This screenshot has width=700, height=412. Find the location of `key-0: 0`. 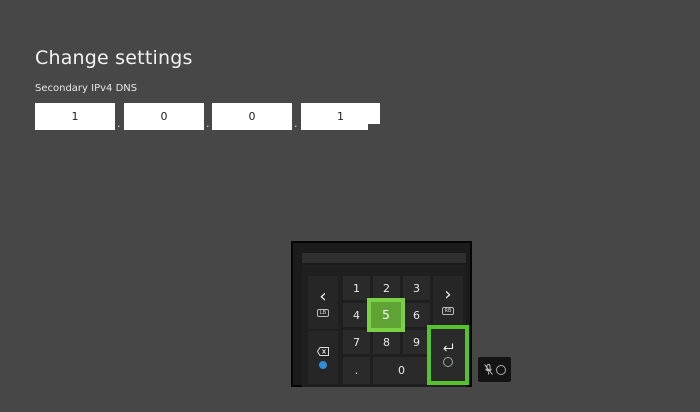

key-0: 0 is located at coordinates (401, 370).